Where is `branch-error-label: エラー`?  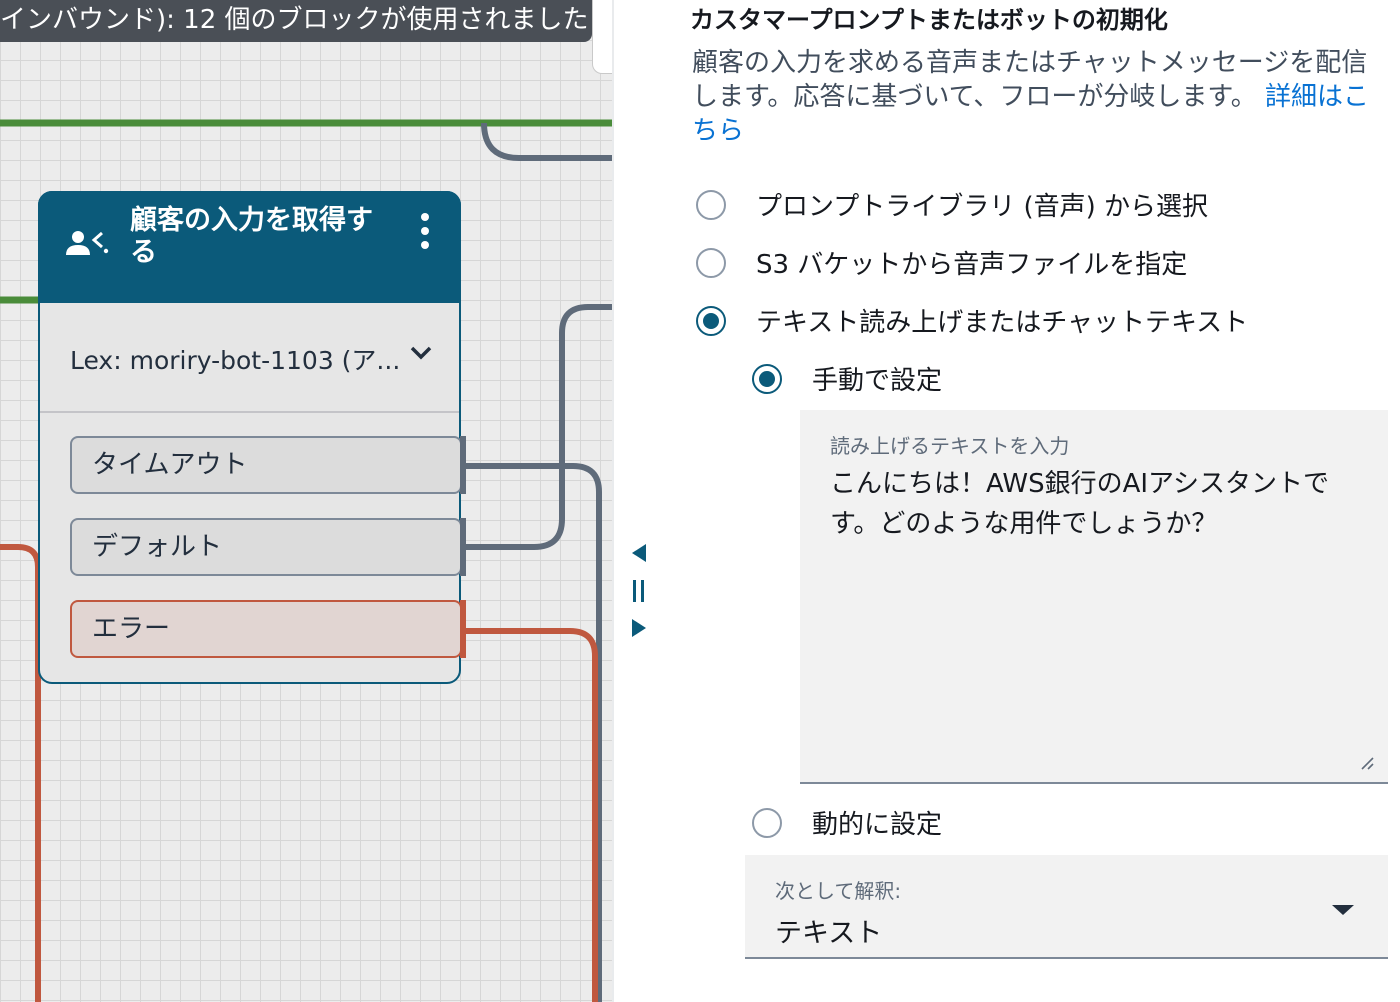 branch-error-label: エラー is located at coordinates (131, 629).